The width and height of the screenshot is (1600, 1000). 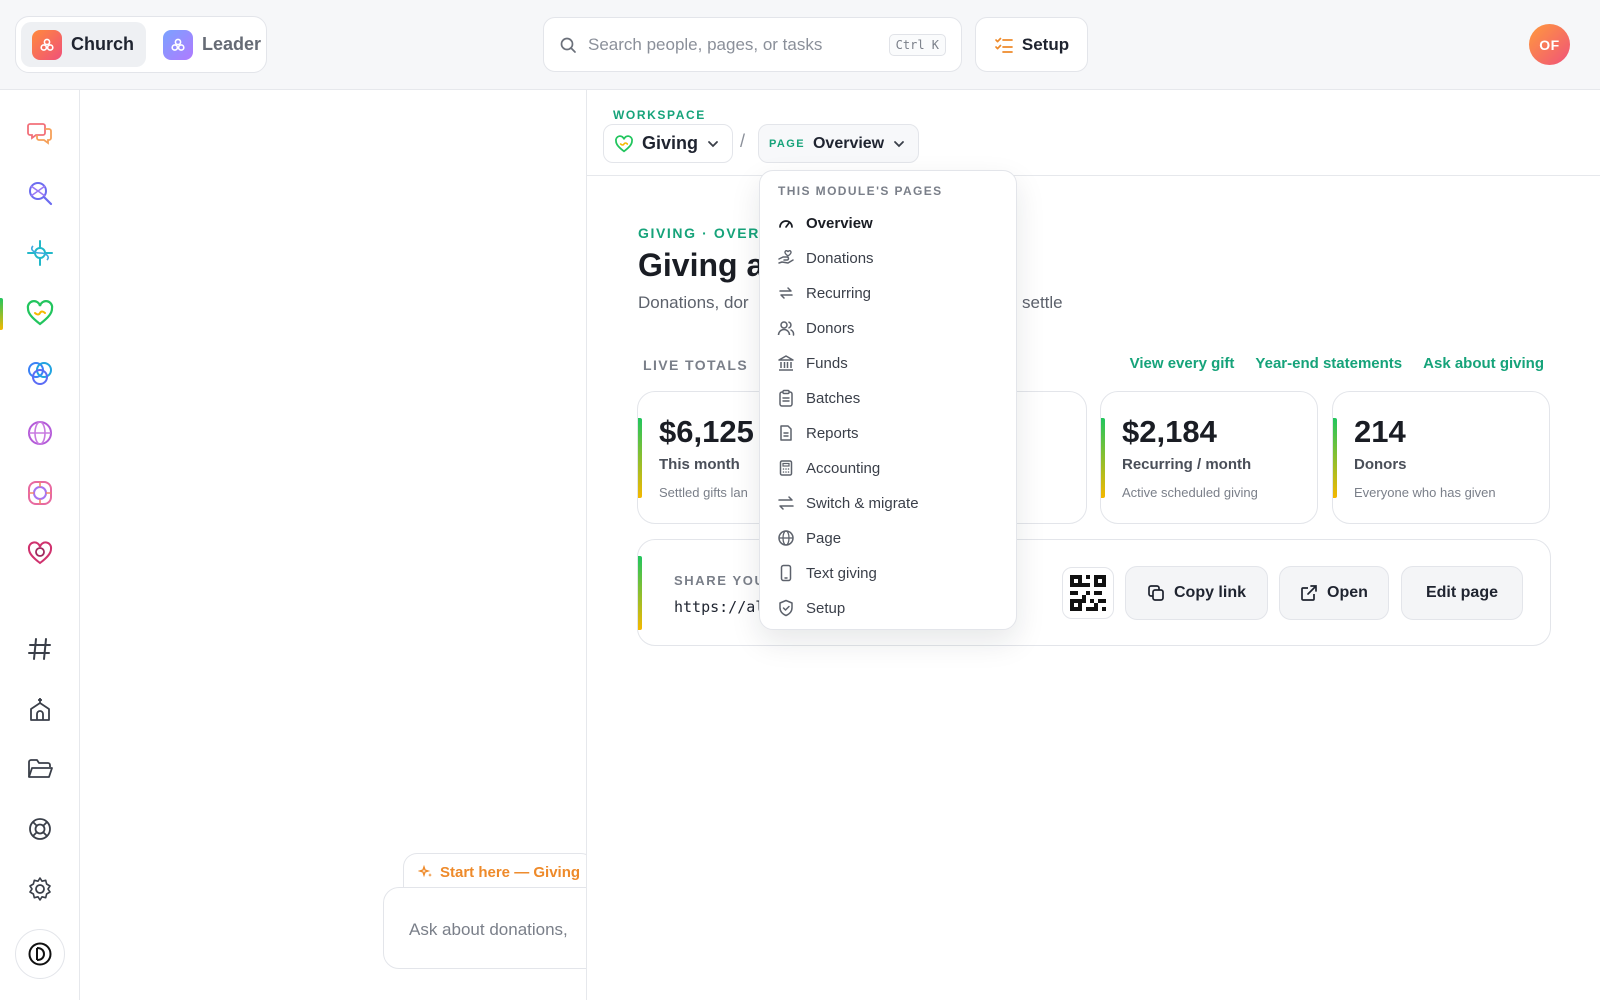 I want to click on hand-heart-icon, so click(x=786, y=257).